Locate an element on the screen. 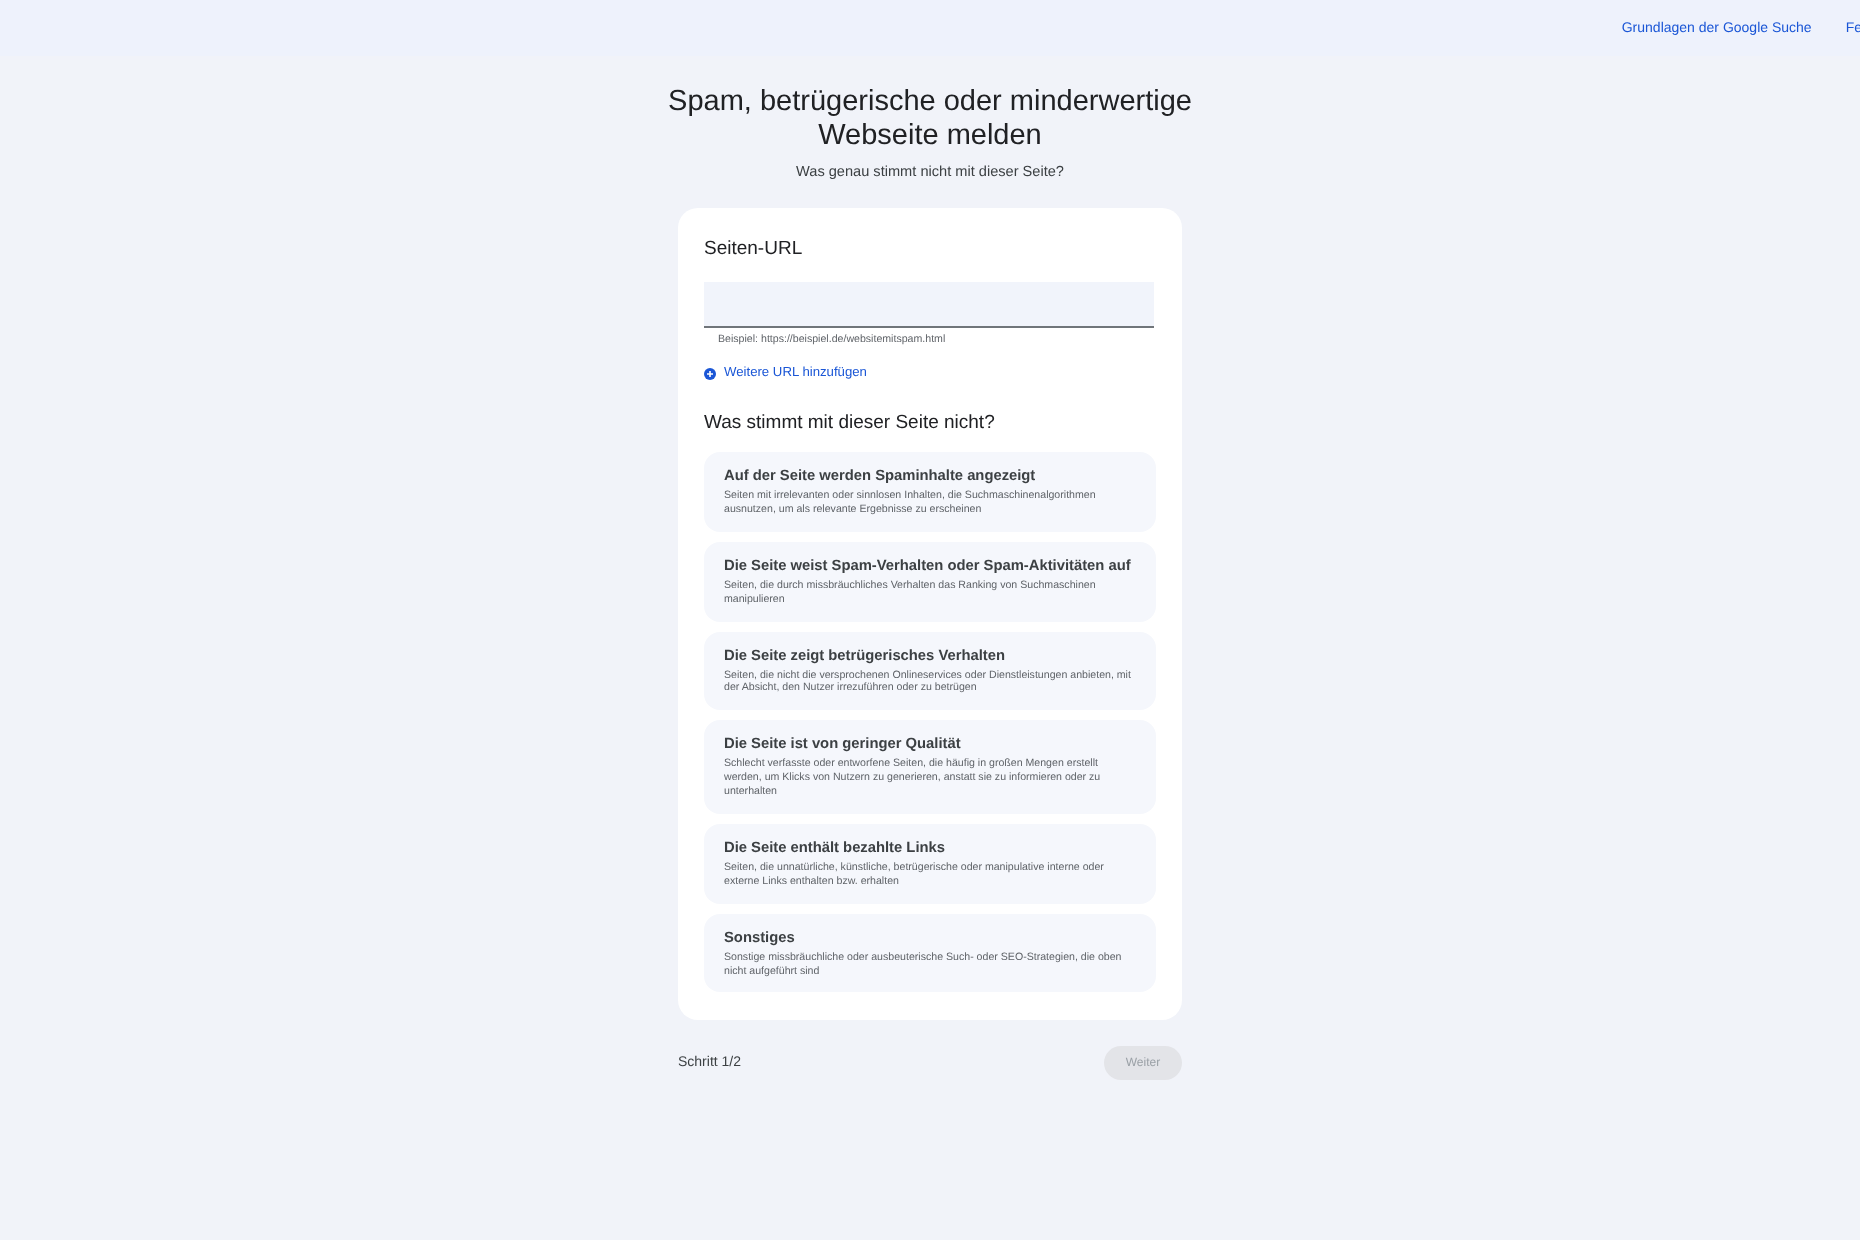  question-heading: Was stimmt mit dieser Seite nicht? is located at coordinates (850, 423).